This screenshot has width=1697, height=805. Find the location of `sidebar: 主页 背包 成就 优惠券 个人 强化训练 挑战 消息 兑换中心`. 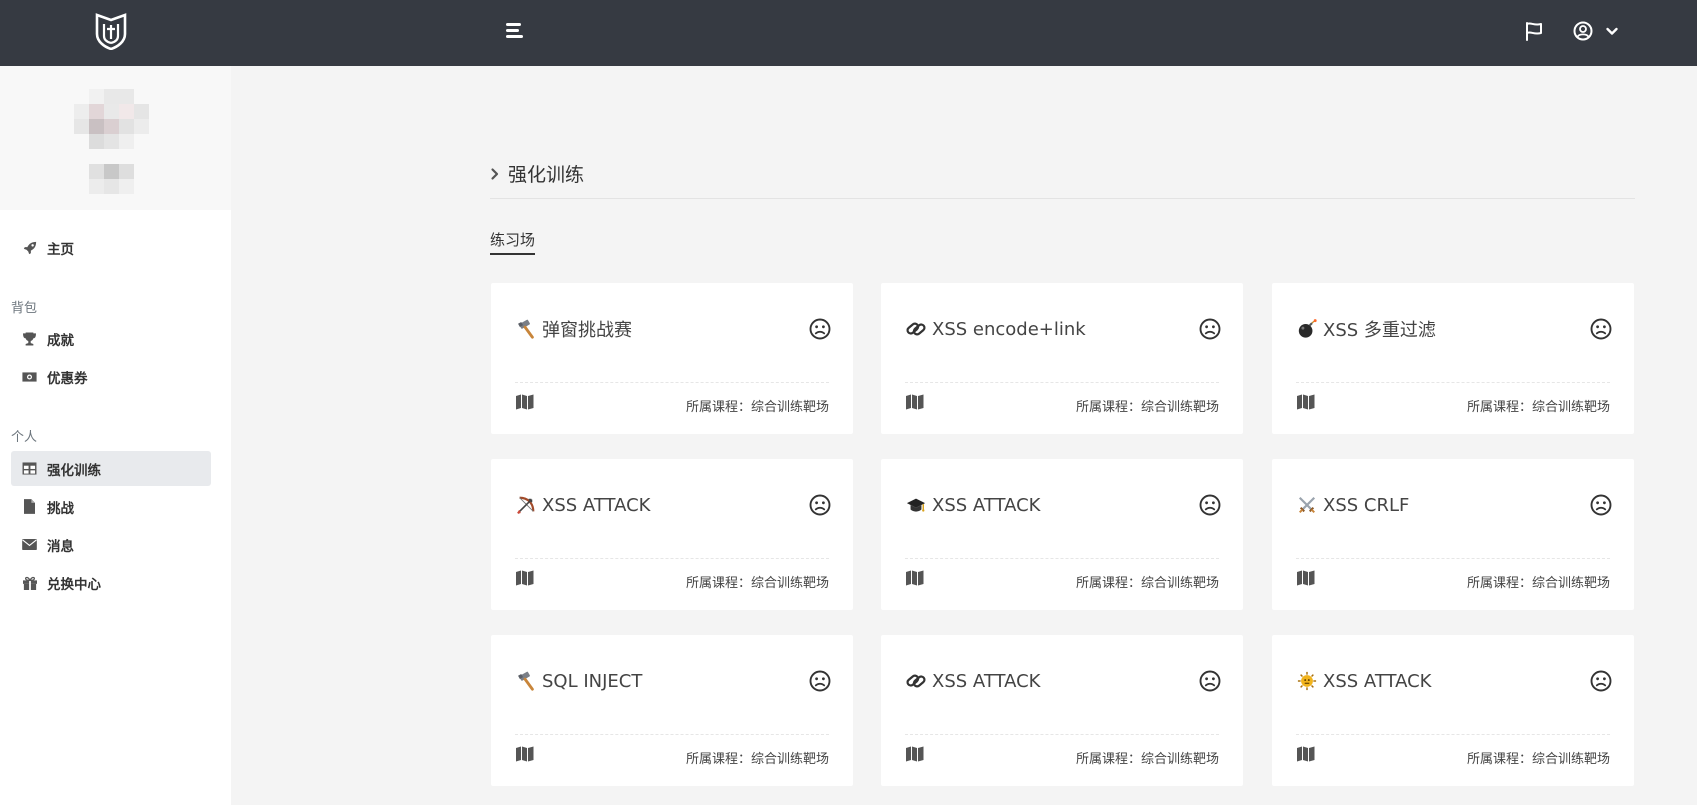

sidebar: 主页 背包 成就 优惠券 个人 强化训练 挑战 消息 兑换中心 is located at coordinates (115, 435).